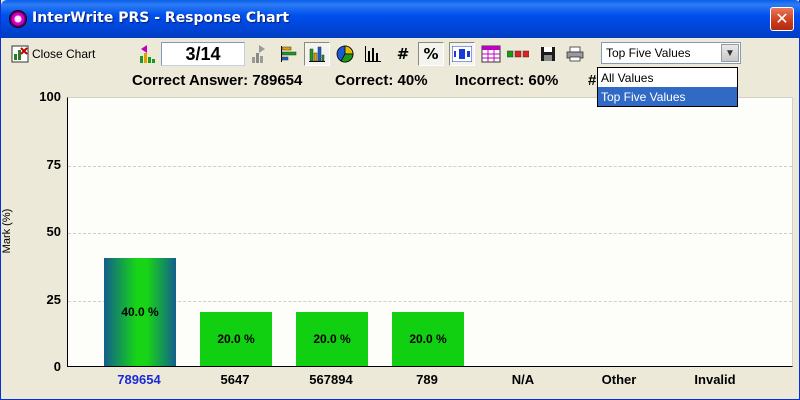 This screenshot has width=800, height=400. I want to click on y-tick-label: 0, so click(57, 366).